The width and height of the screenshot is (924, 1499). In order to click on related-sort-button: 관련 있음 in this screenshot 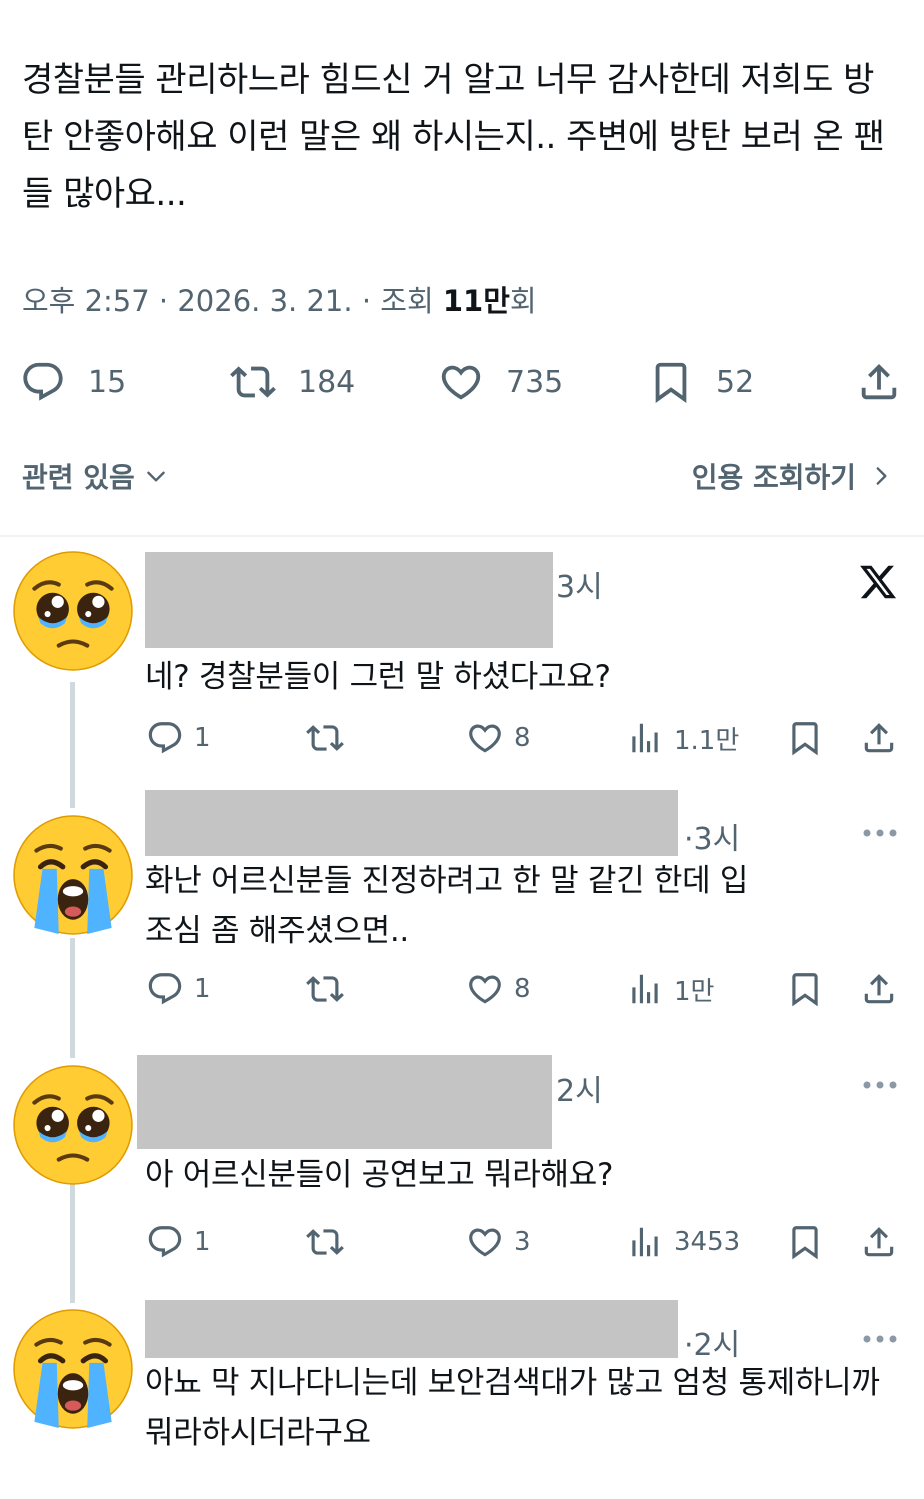, I will do `click(95, 476)`.